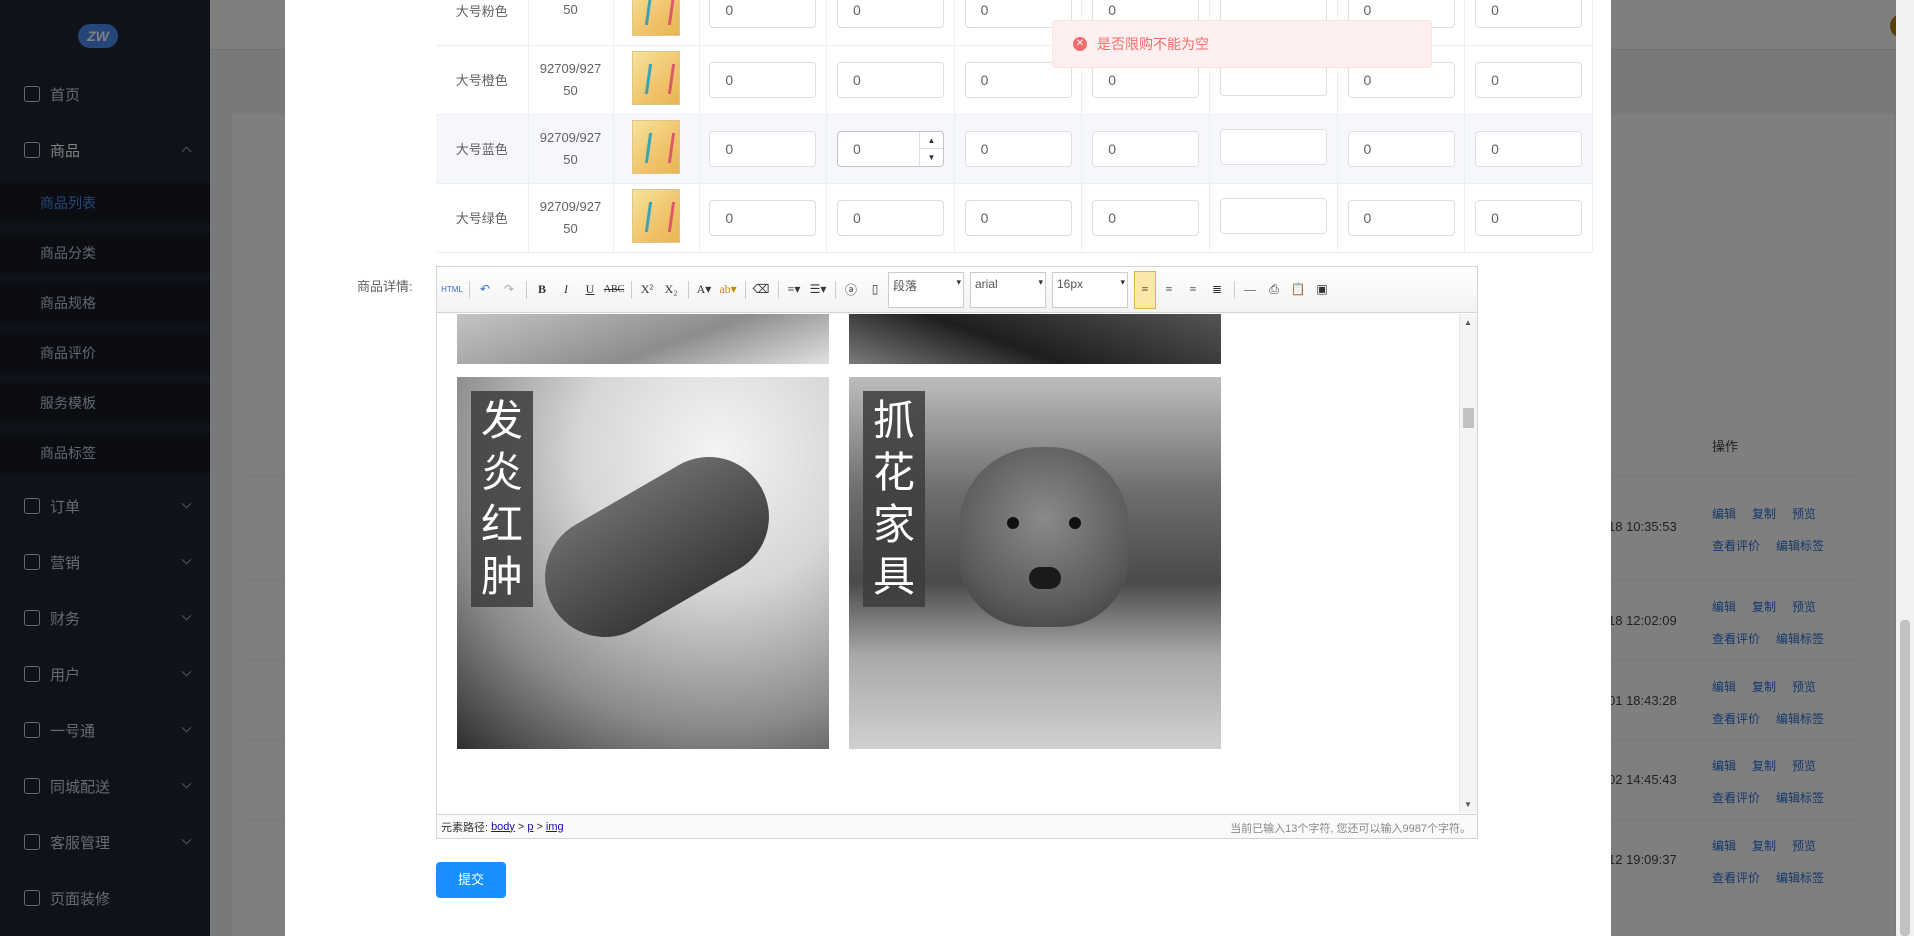 The height and width of the screenshot is (936, 1914). Describe the element at coordinates (931, 157) in the screenshot. I see `stepper-down-icon: ▼` at that location.